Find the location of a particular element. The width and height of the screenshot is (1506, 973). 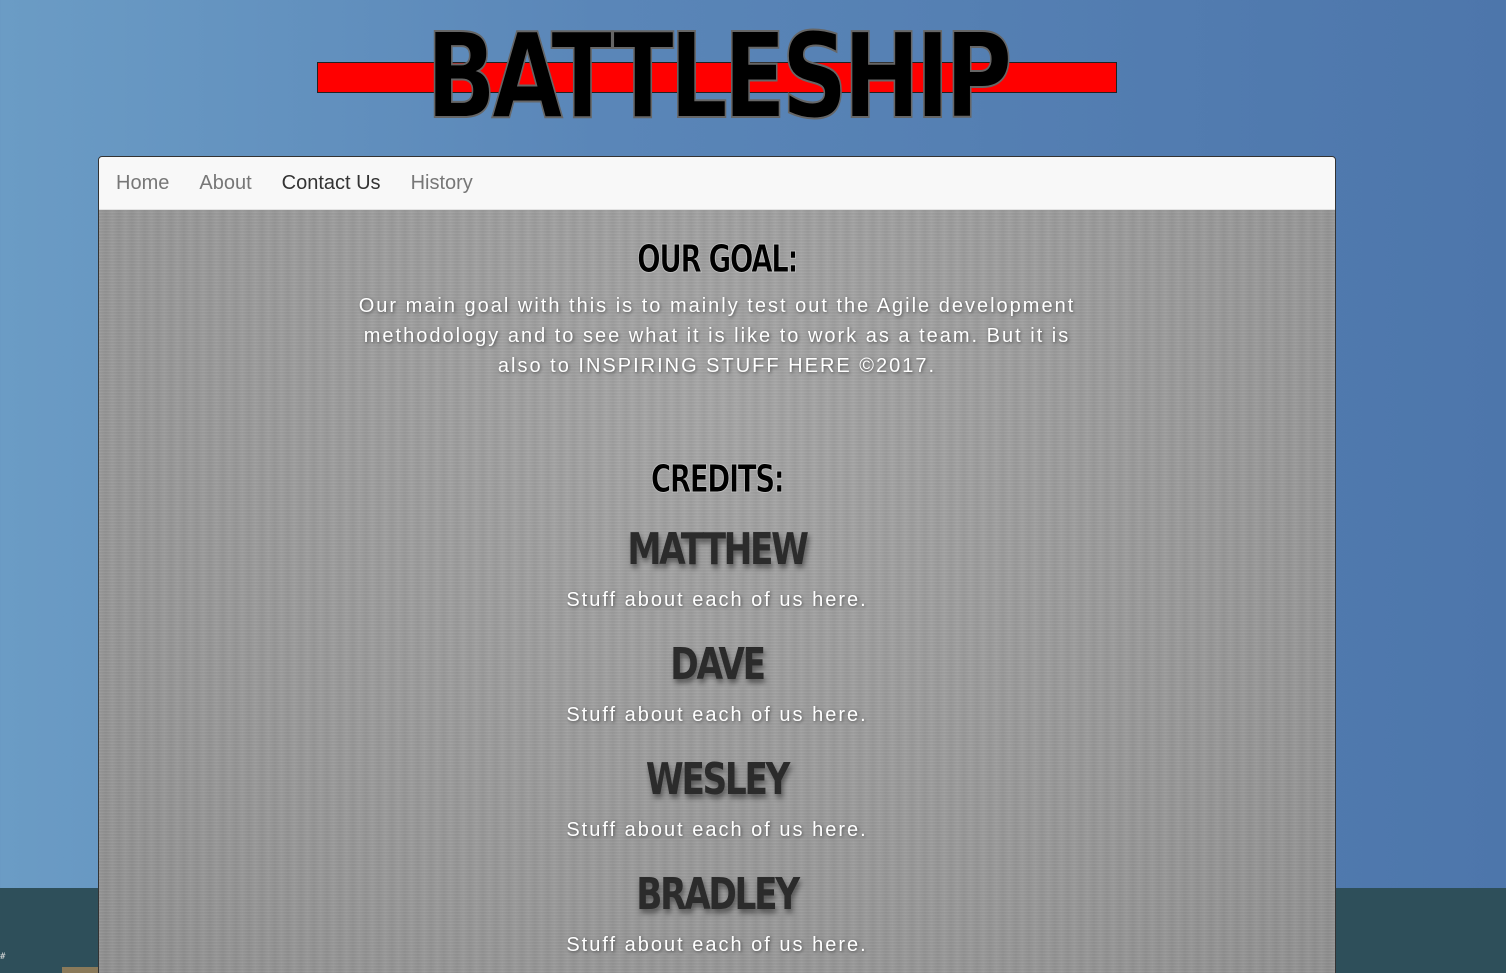

member-name: WESLEY is located at coordinates (717, 779).